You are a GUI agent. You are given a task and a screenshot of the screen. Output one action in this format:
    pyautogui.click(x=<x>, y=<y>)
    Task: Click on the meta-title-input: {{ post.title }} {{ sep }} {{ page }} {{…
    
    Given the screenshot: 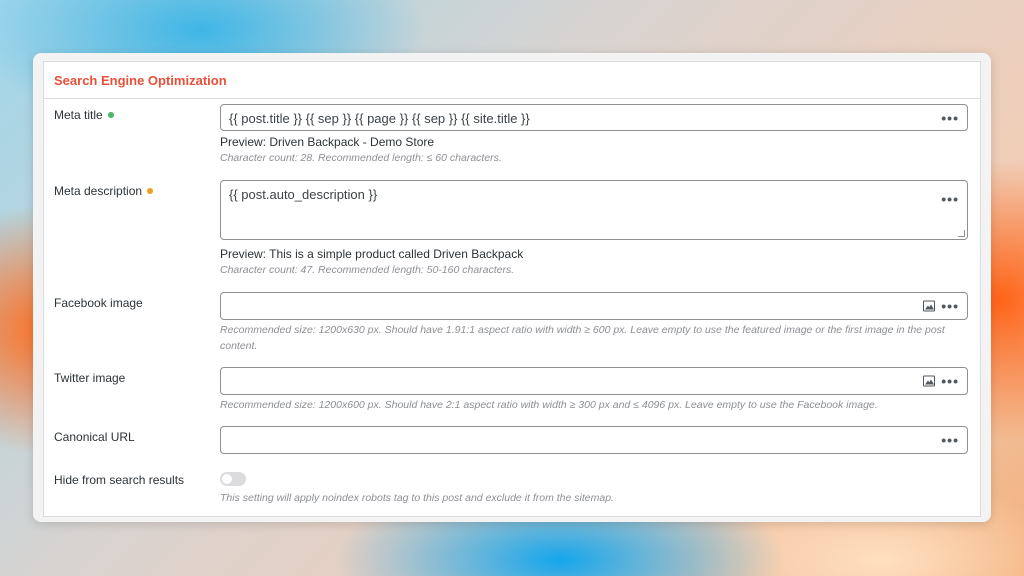 What is the action you would take?
    pyautogui.click(x=594, y=117)
    